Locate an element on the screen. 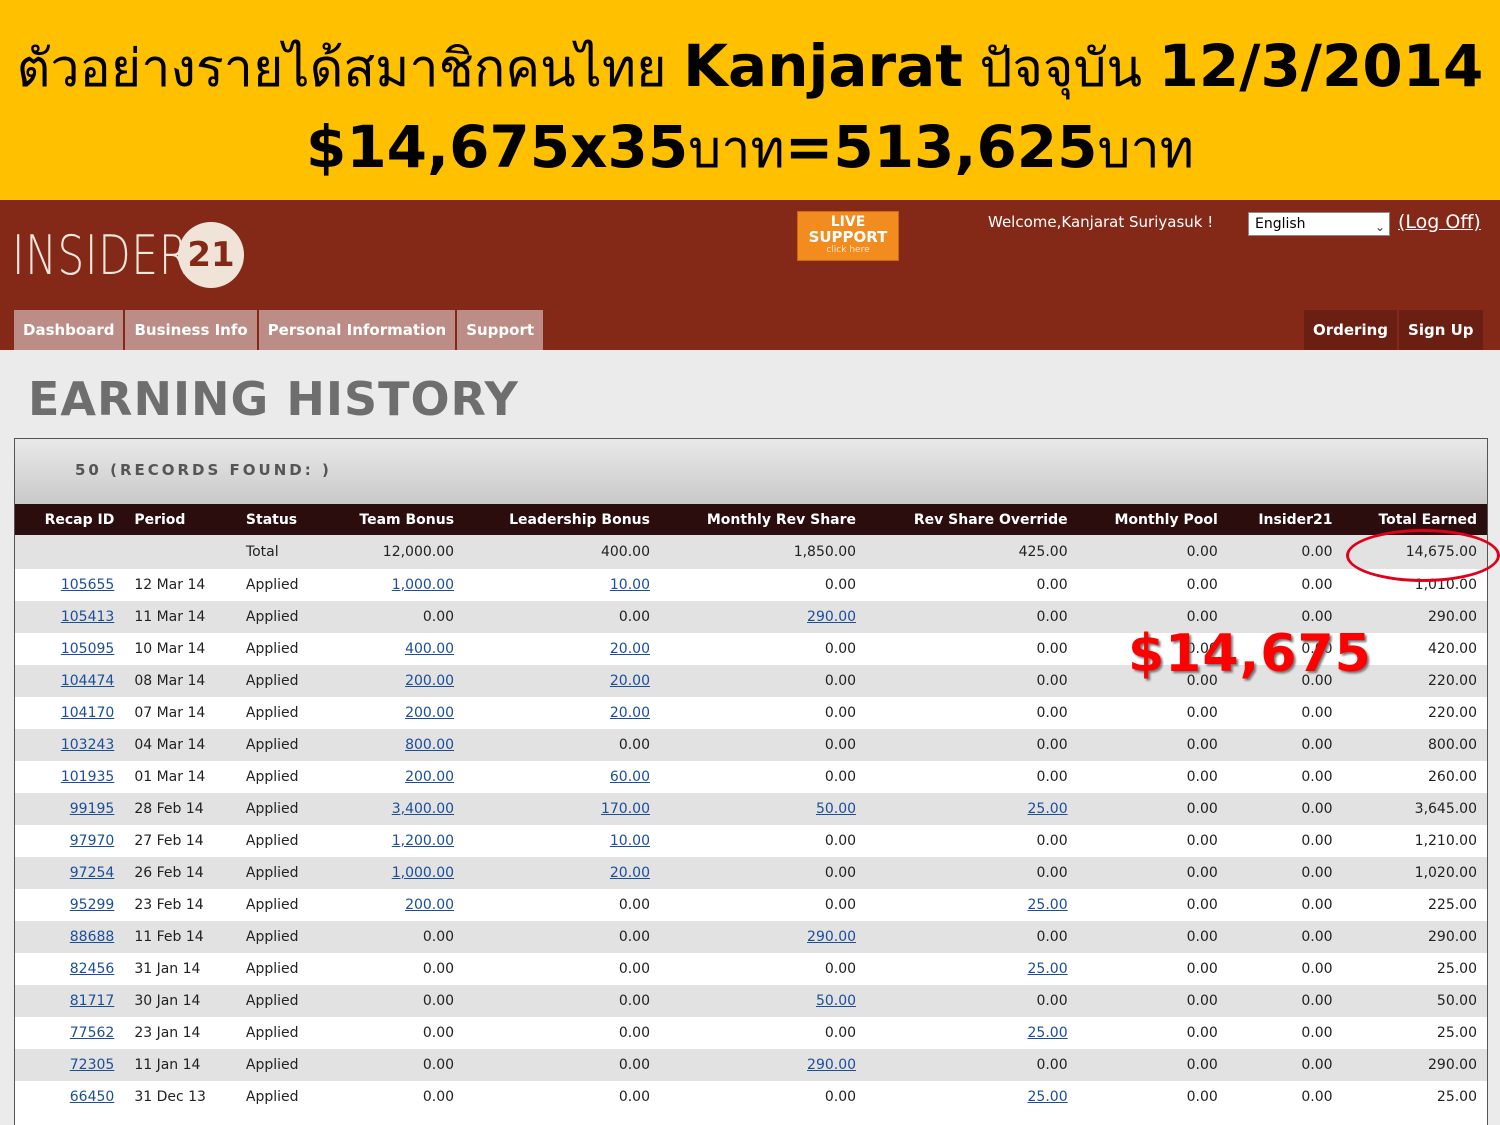  recap-id-link: 103243 is located at coordinates (87, 745).